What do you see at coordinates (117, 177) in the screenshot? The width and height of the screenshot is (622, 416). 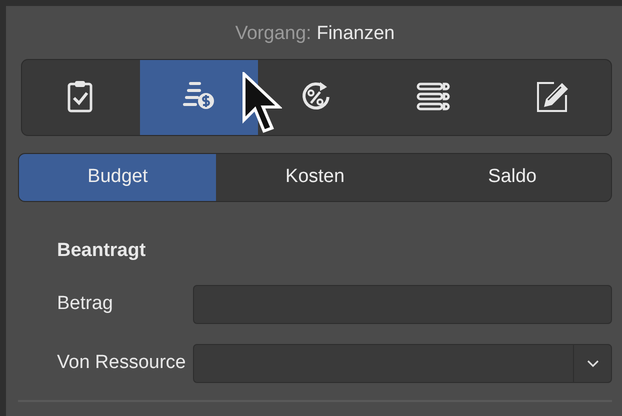 I see `segment-tab: Budget` at bounding box center [117, 177].